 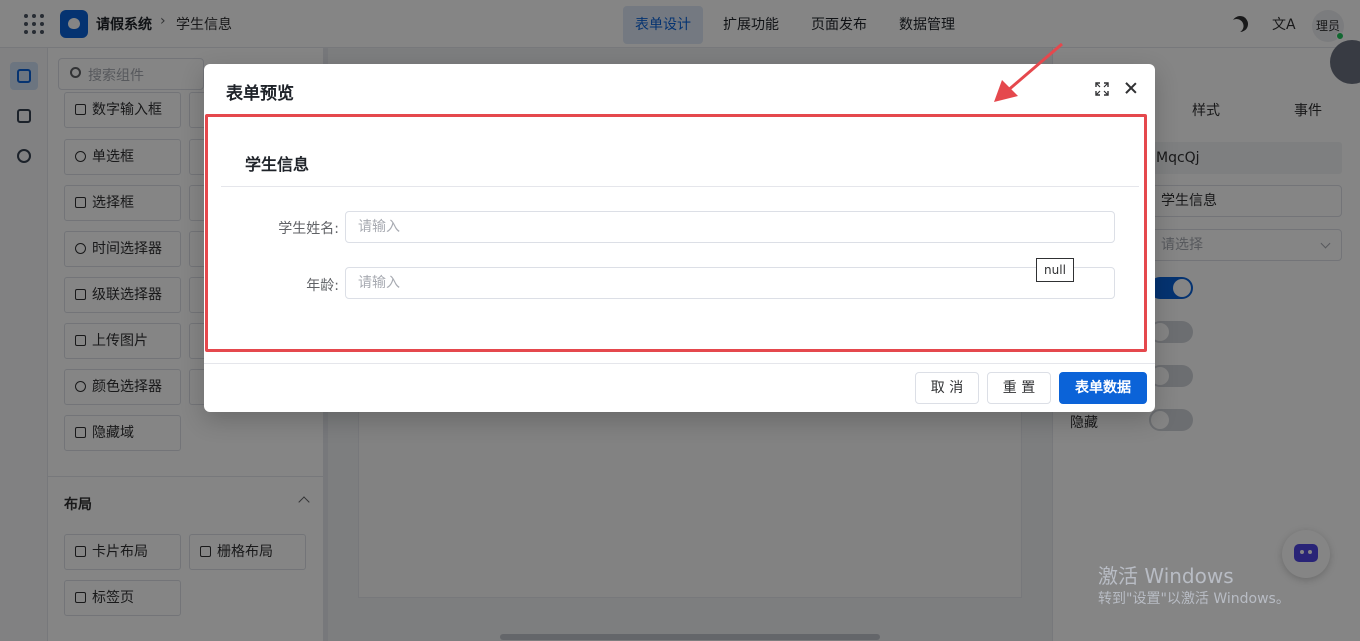 I want to click on reset-button: 重 置, so click(x=1019, y=388).